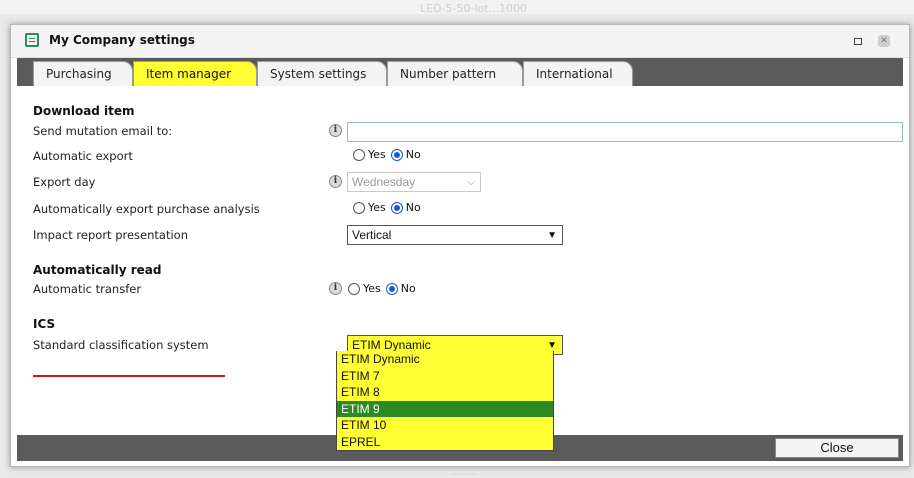  Describe the element at coordinates (413, 154) in the screenshot. I see `automatic-export-no-label: No` at that location.